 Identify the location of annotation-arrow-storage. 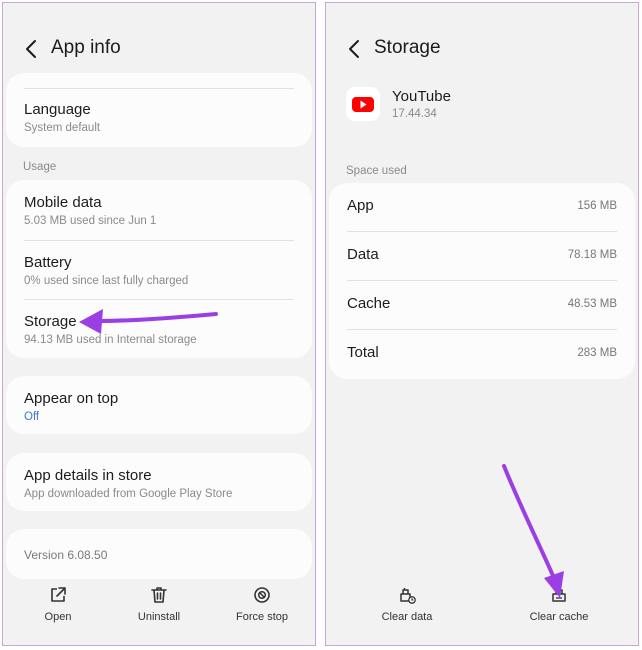
(148, 321).